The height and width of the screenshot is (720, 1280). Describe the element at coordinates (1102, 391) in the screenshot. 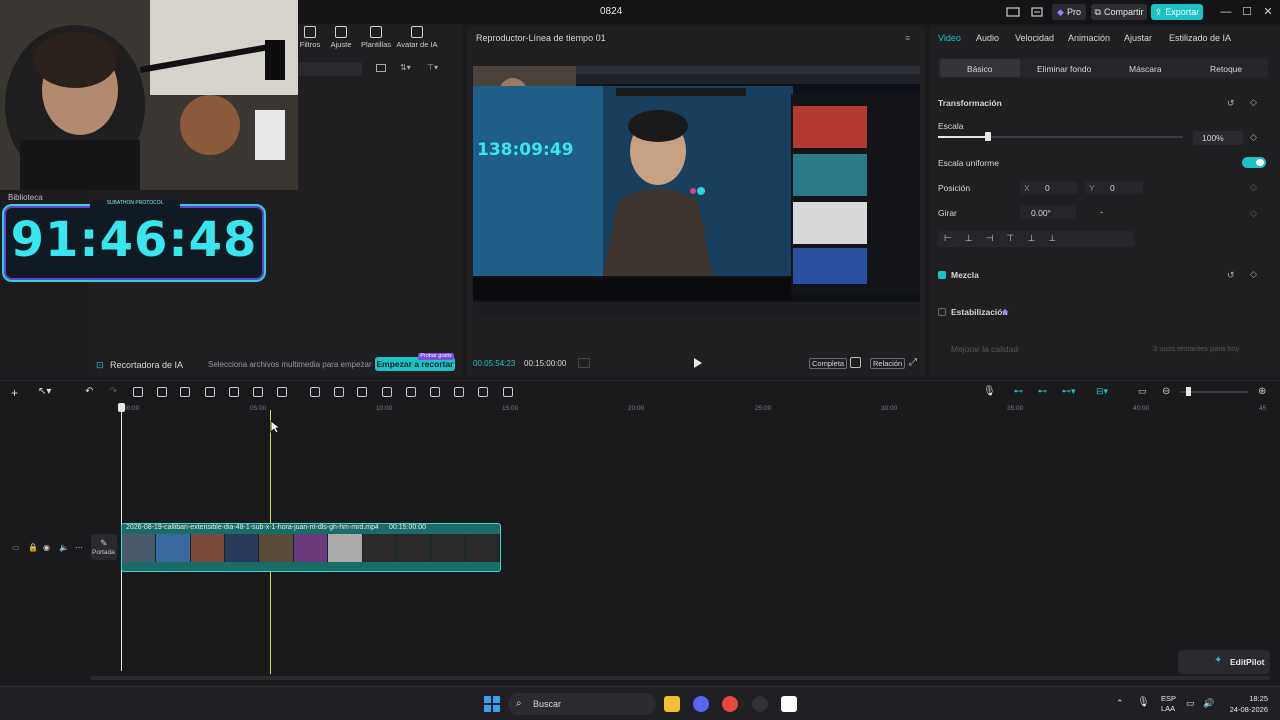

I see `split-view-icon: ⊟▾` at that location.